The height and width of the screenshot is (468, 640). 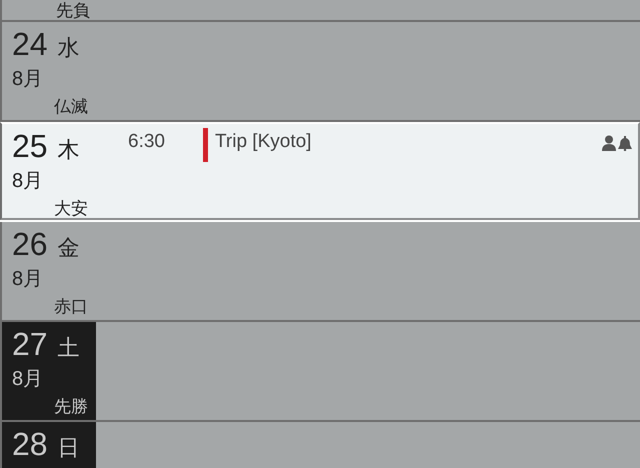 What do you see at coordinates (30, 44) in the screenshot?
I see `day-number: 24` at bounding box center [30, 44].